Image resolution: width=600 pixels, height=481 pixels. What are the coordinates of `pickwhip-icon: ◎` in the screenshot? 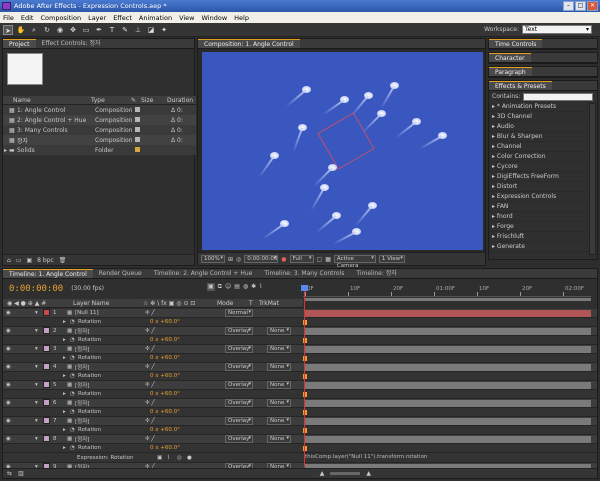 It's located at (182, 458).